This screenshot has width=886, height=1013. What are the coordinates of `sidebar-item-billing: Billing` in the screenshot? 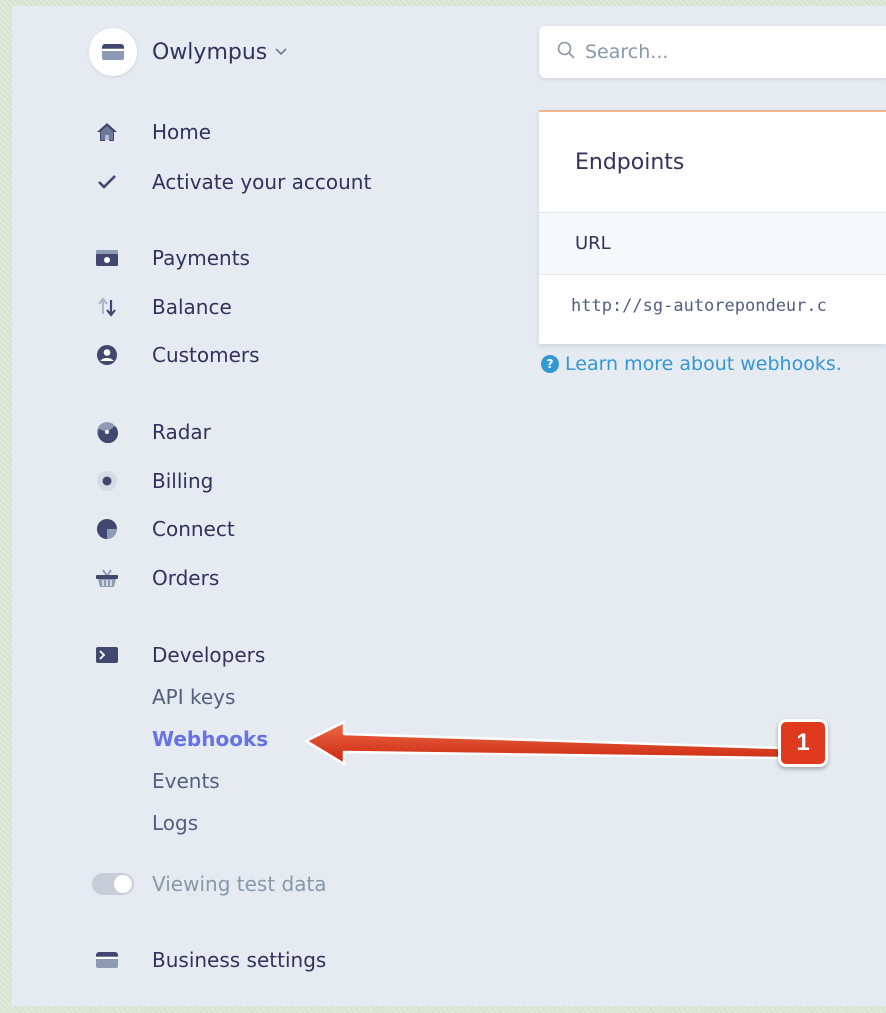 It's located at (152, 481).